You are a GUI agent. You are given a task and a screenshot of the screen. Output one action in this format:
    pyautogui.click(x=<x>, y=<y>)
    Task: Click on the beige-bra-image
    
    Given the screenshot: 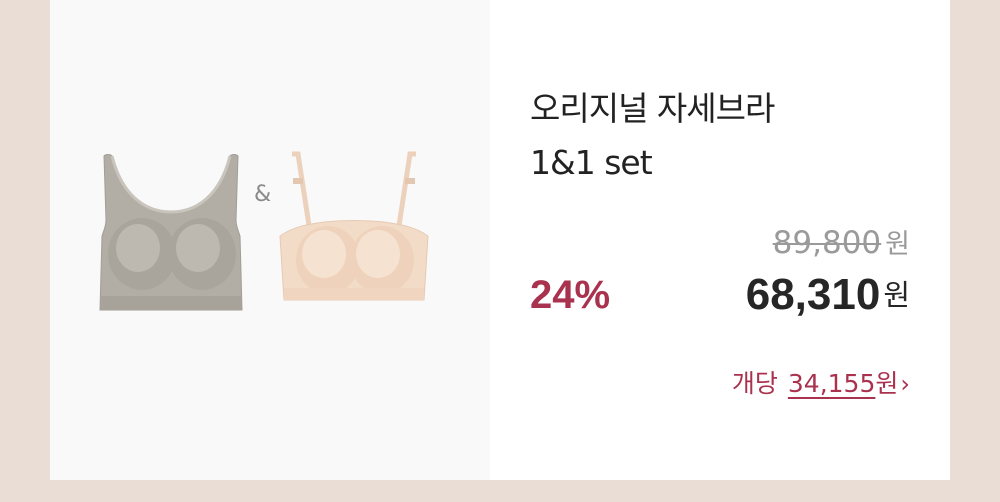 What is the action you would take?
    pyautogui.click(x=354, y=226)
    